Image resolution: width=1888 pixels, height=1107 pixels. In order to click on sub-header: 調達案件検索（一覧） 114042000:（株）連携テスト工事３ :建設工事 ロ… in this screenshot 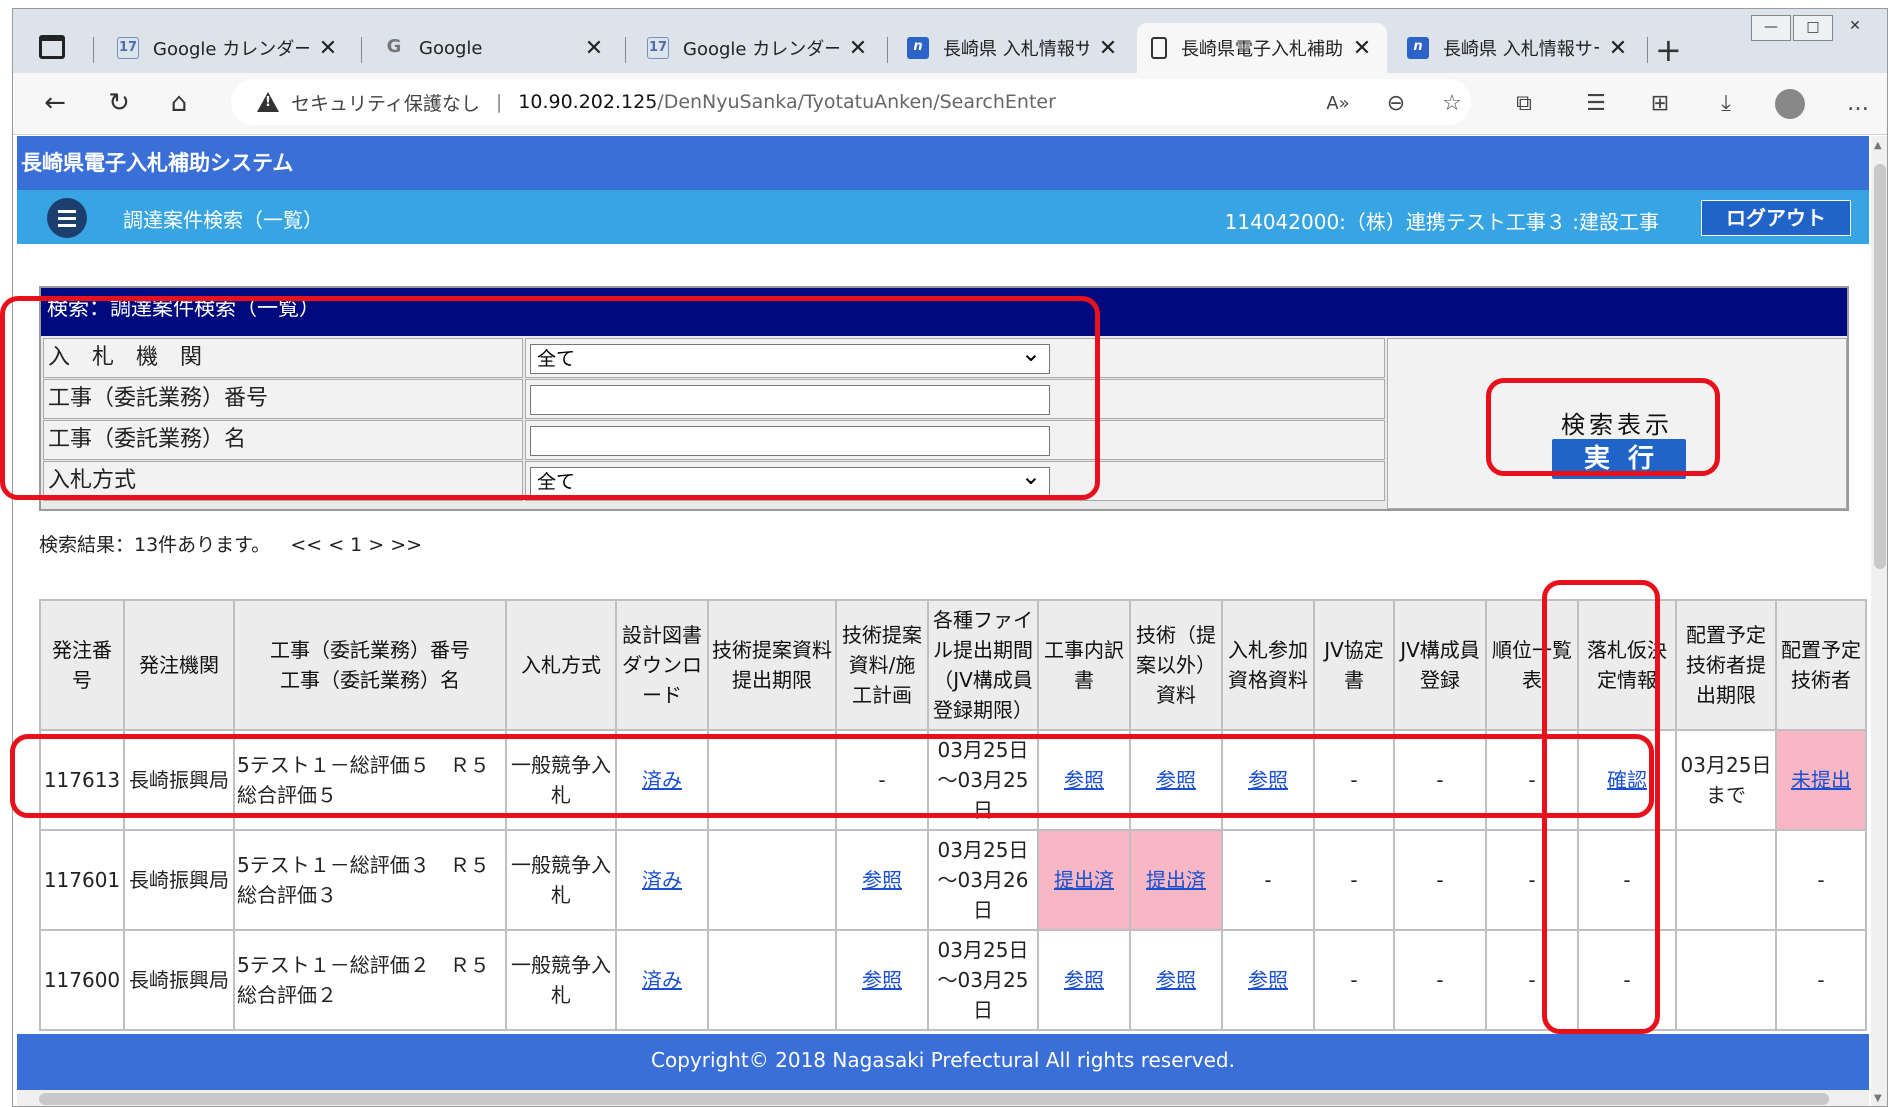, I will do `click(943, 217)`.